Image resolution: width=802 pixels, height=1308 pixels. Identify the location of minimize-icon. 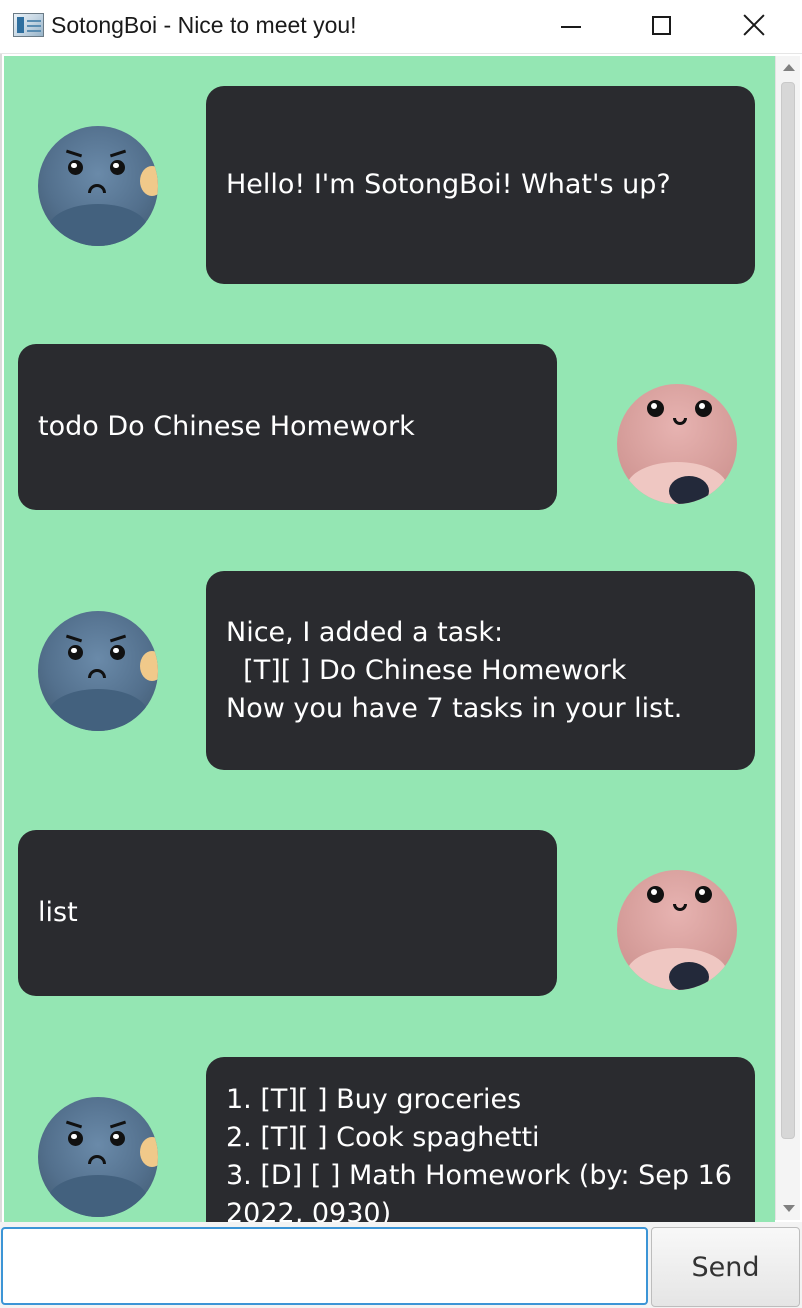
(571, 27).